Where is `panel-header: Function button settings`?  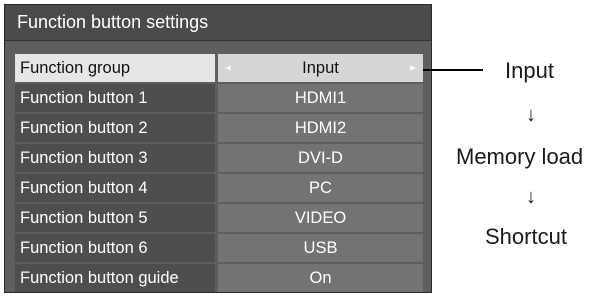
panel-header: Function button settings is located at coordinates (218, 23).